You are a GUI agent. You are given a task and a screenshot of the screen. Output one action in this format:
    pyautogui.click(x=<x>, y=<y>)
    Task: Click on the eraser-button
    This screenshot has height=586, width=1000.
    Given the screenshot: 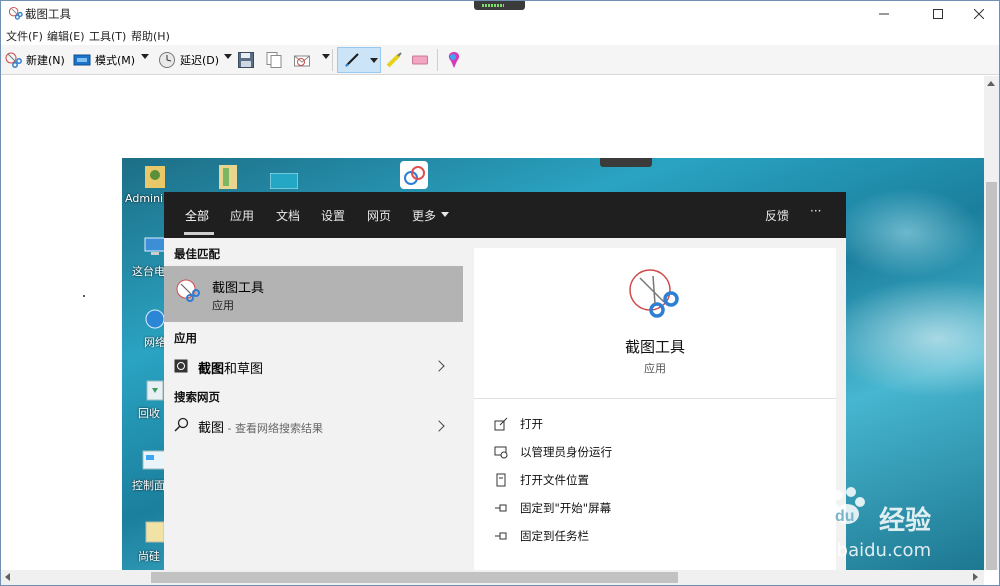 What is the action you would take?
    pyautogui.click(x=422, y=60)
    